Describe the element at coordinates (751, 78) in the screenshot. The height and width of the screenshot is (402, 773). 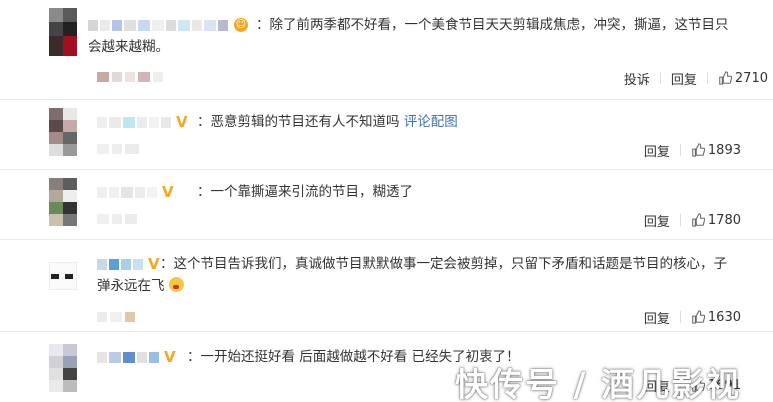
I see `like-count: 2710` at that location.